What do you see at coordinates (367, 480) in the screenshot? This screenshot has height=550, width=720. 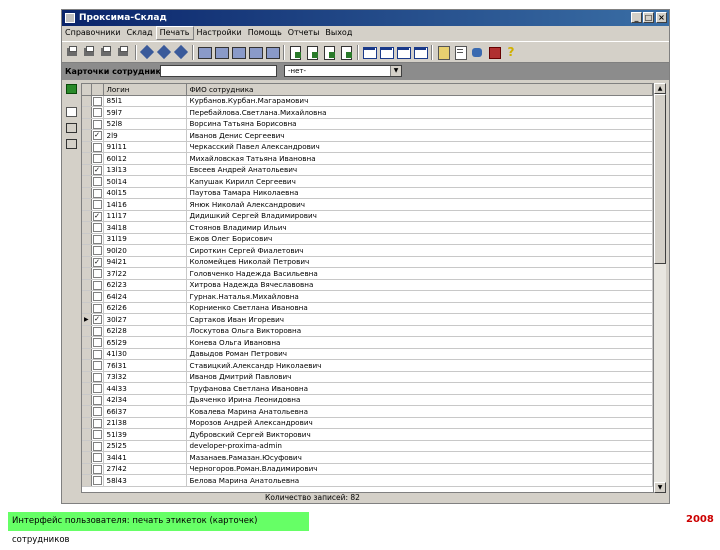 I see `table-row: 58l43 Белова Марина Анатольевна` at bounding box center [367, 480].